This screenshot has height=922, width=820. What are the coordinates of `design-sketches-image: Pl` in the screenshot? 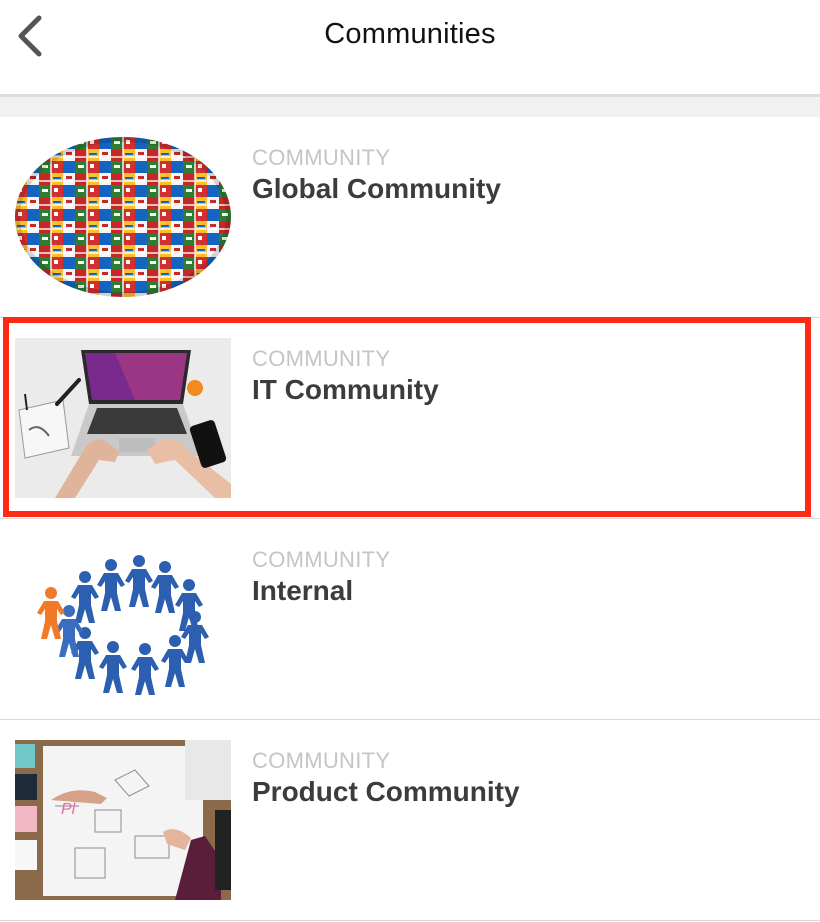 It's located at (123, 820).